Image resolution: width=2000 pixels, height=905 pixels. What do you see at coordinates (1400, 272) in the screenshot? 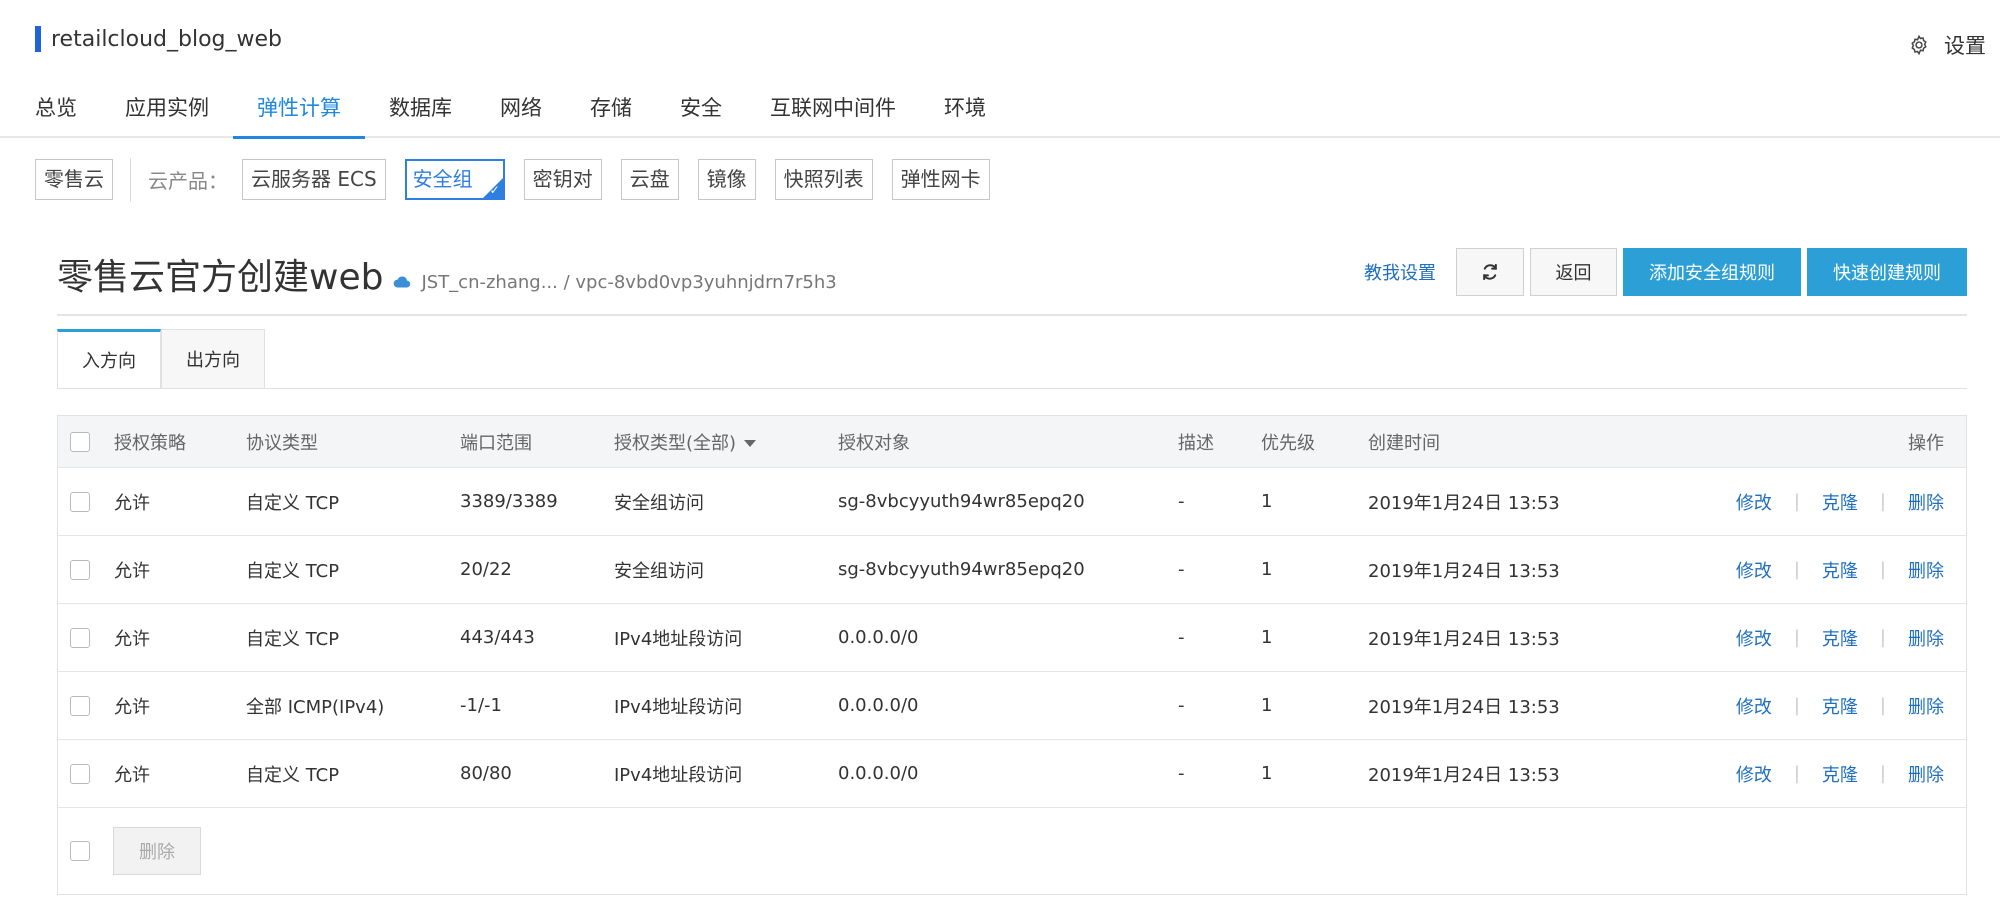
I see `help-link: 教我设置` at bounding box center [1400, 272].